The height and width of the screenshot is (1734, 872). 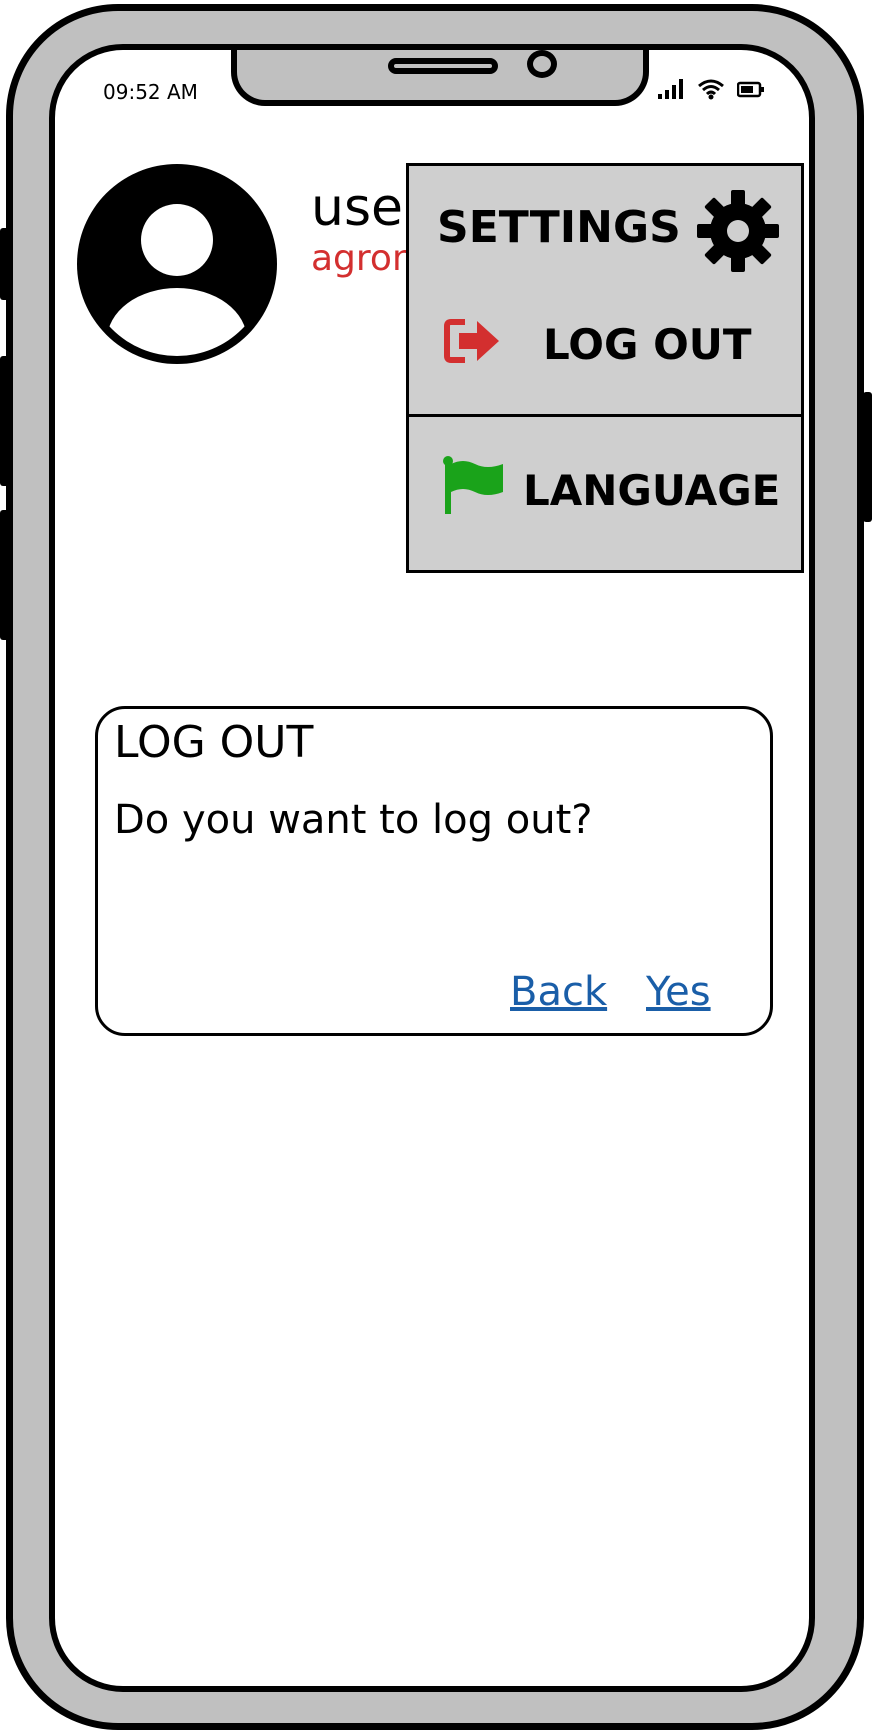 What do you see at coordinates (652, 490) in the screenshot?
I see `language-label: LANGUAGE` at bounding box center [652, 490].